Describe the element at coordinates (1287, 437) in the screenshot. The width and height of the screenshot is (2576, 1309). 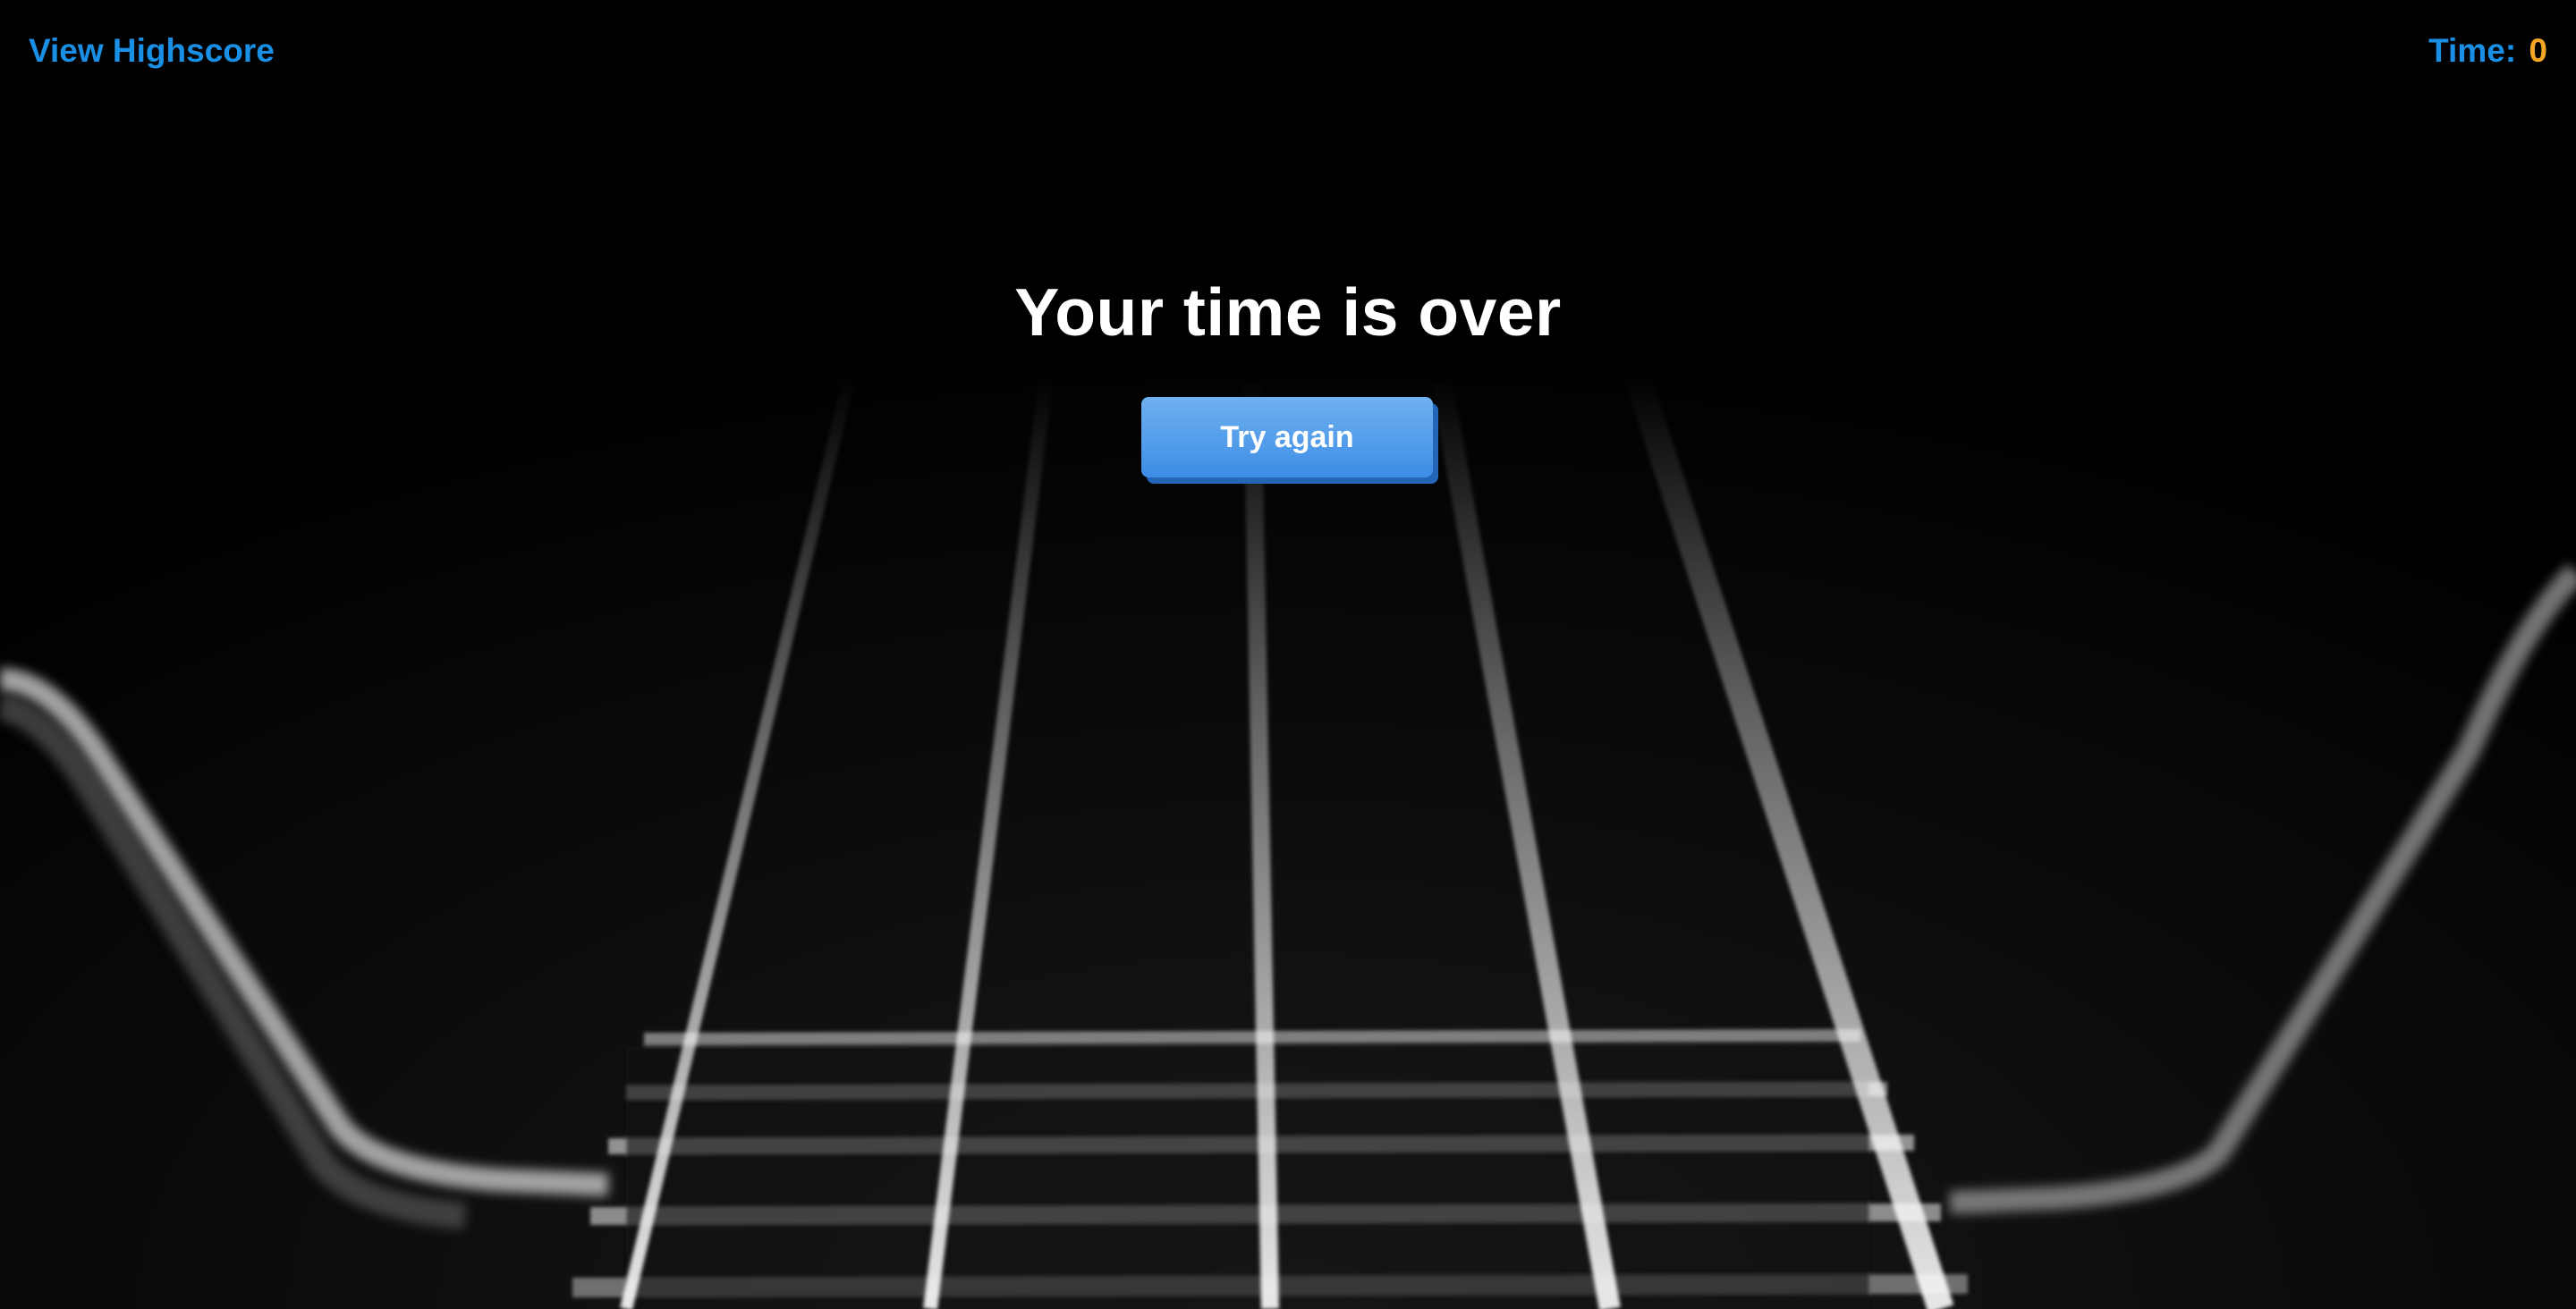
I see `try-again-button: Try again` at that location.